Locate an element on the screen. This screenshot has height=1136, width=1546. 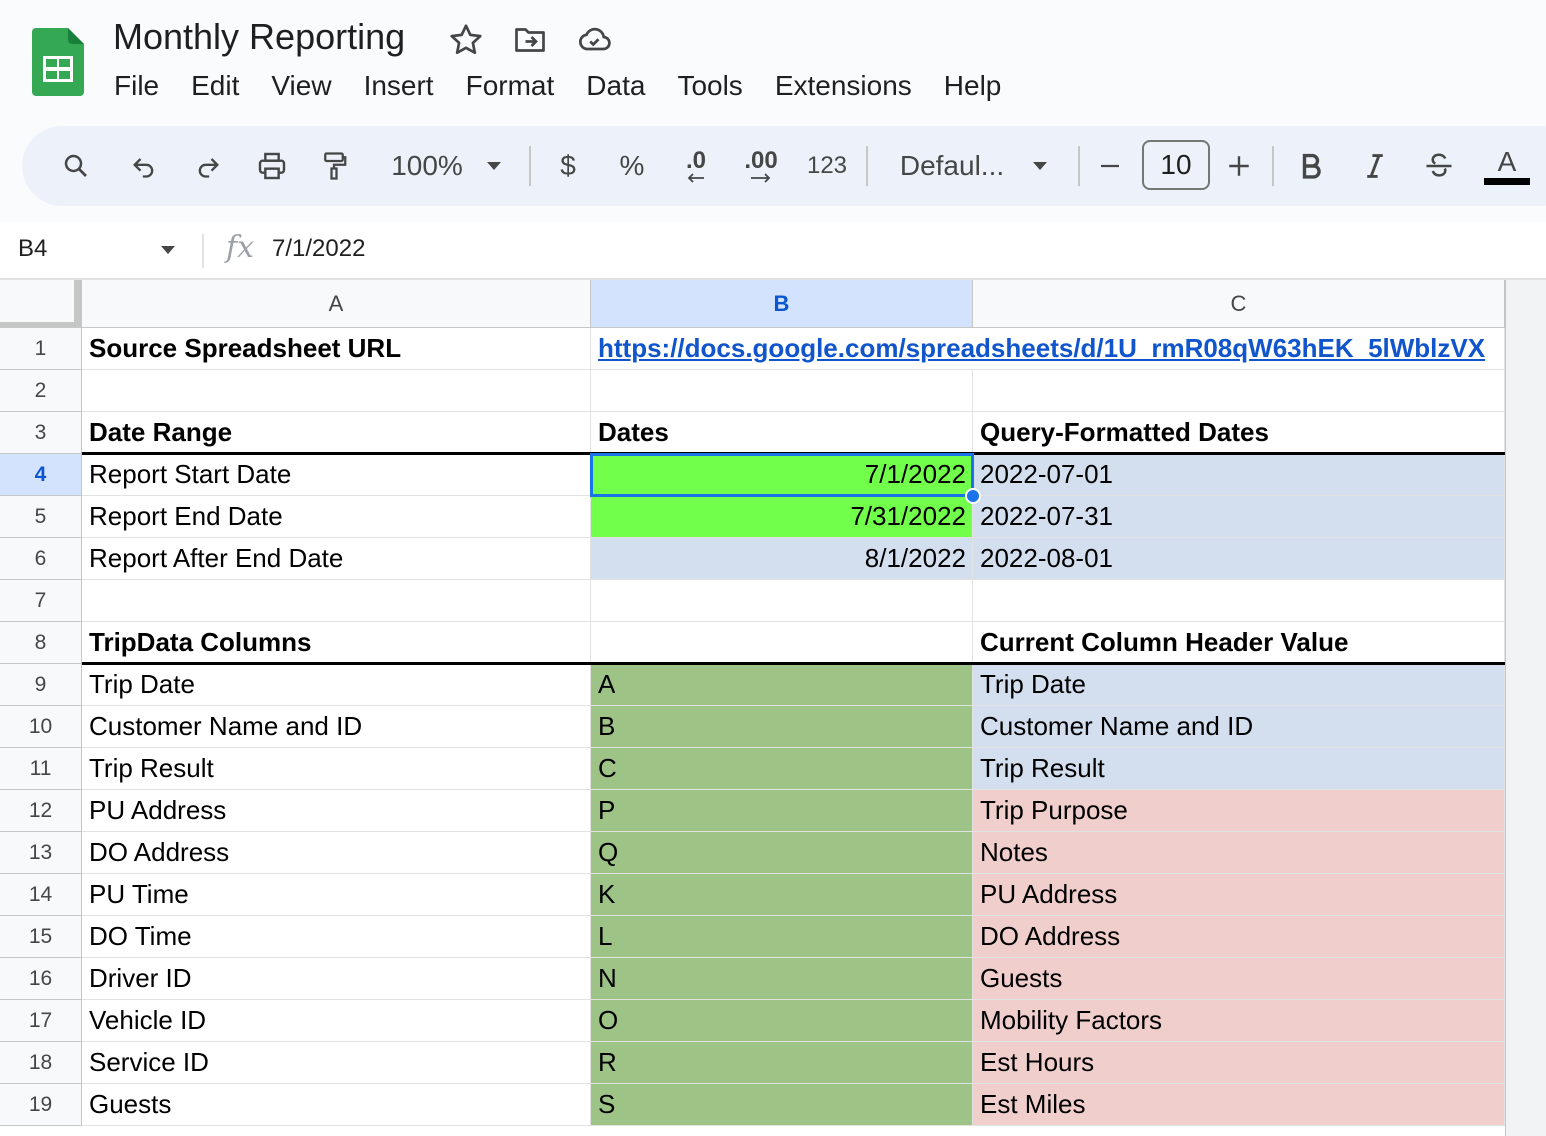
cell-a18: Service ID is located at coordinates (336, 1063).